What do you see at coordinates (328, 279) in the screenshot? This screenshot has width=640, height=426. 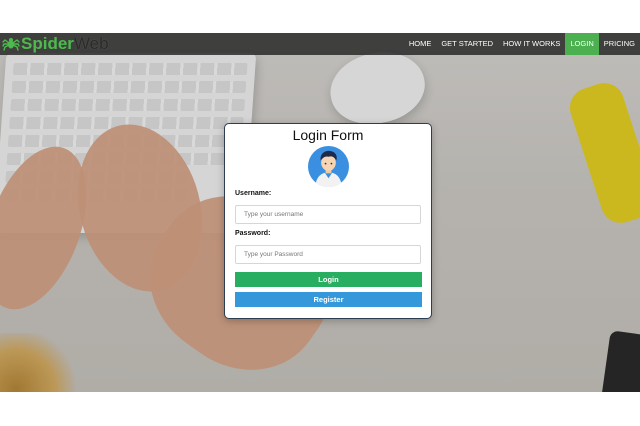 I see `login-button: Login` at bounding box center [328, 279].